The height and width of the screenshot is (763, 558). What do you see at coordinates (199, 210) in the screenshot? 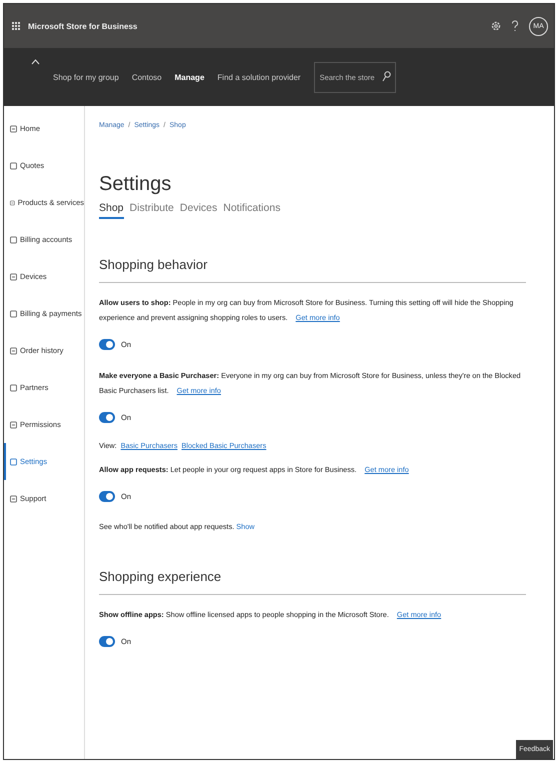
I see `tab: Devices` at bounding box center [199, 210].